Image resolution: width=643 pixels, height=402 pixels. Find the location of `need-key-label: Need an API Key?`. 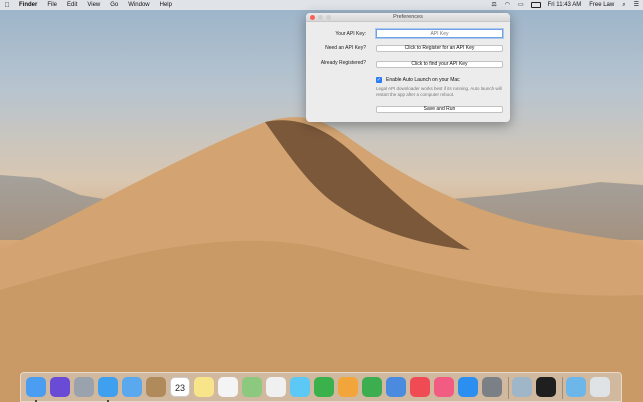

need-key-label: Need an API Key? is located at coordinates (345, 48).